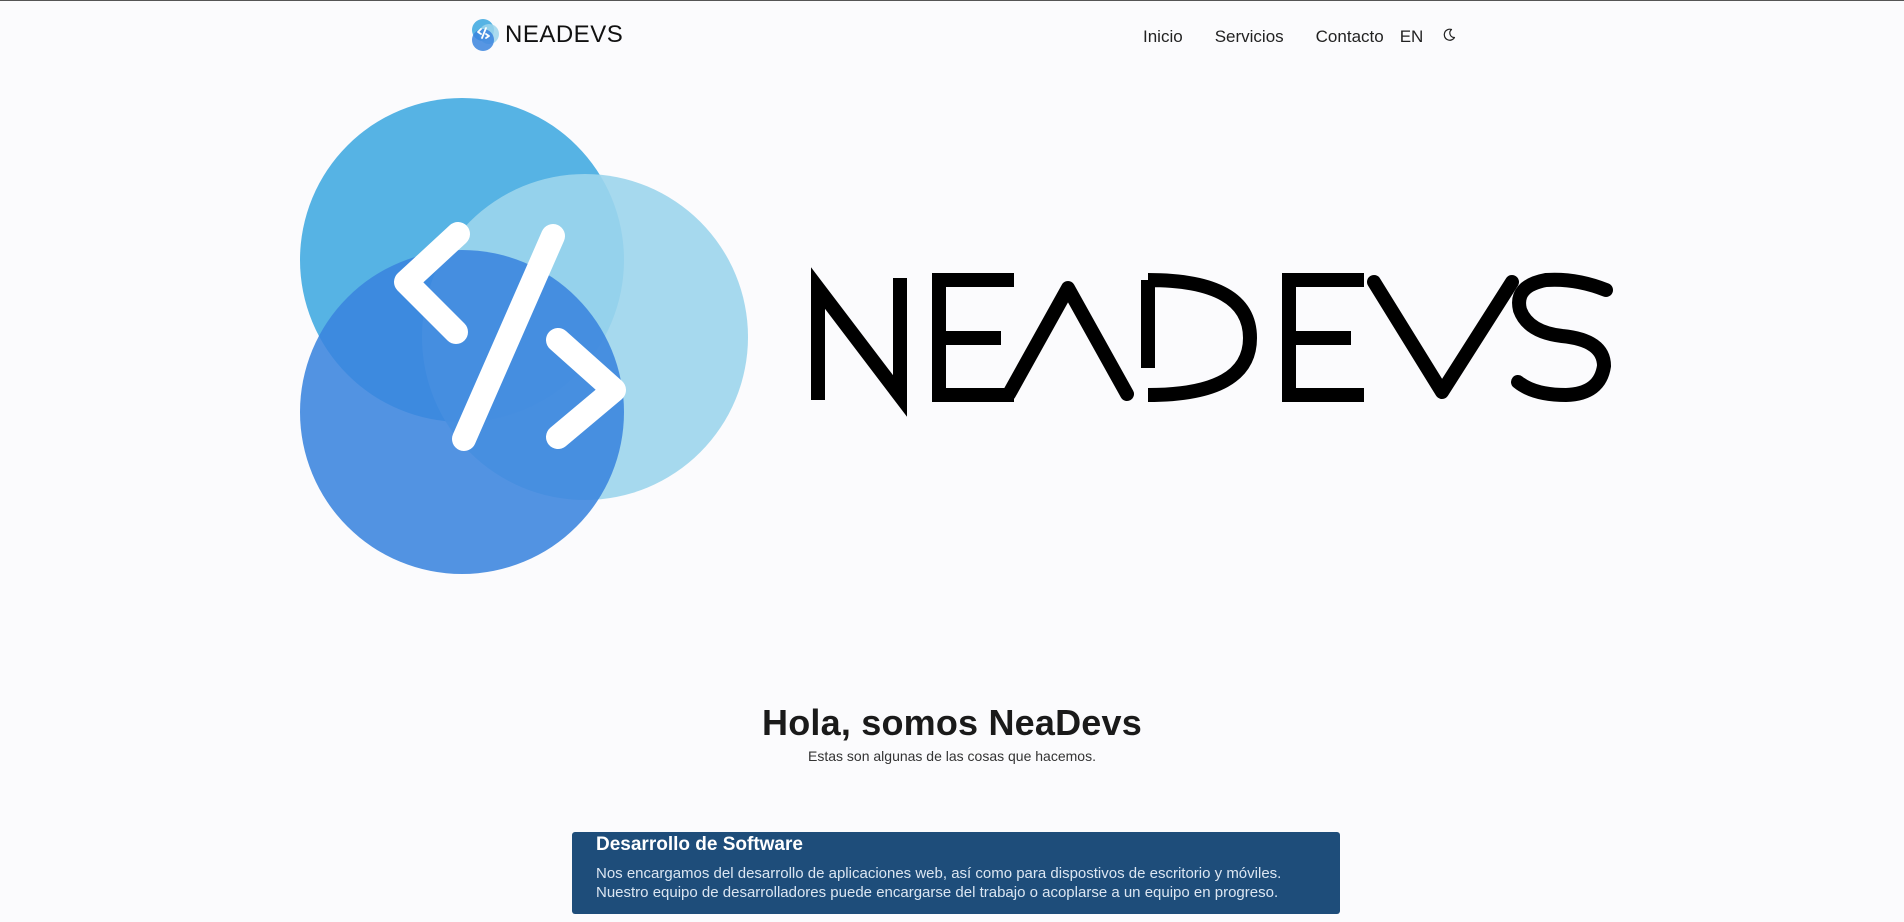  I want to click on nav-inicio: Inicio, so click(1163, 37).